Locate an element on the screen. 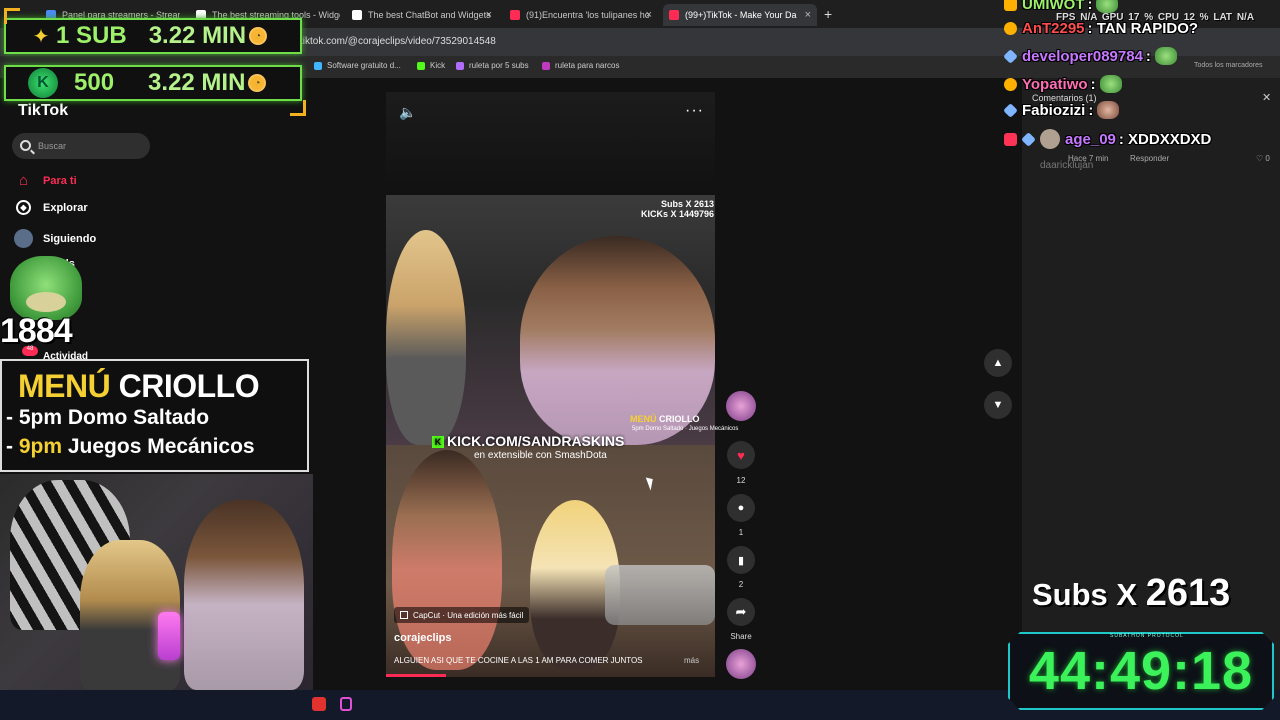 The width and height of the screenshot is (1280, 720). chevron-down-icon: ▼ is located at coordinates (998, 405).